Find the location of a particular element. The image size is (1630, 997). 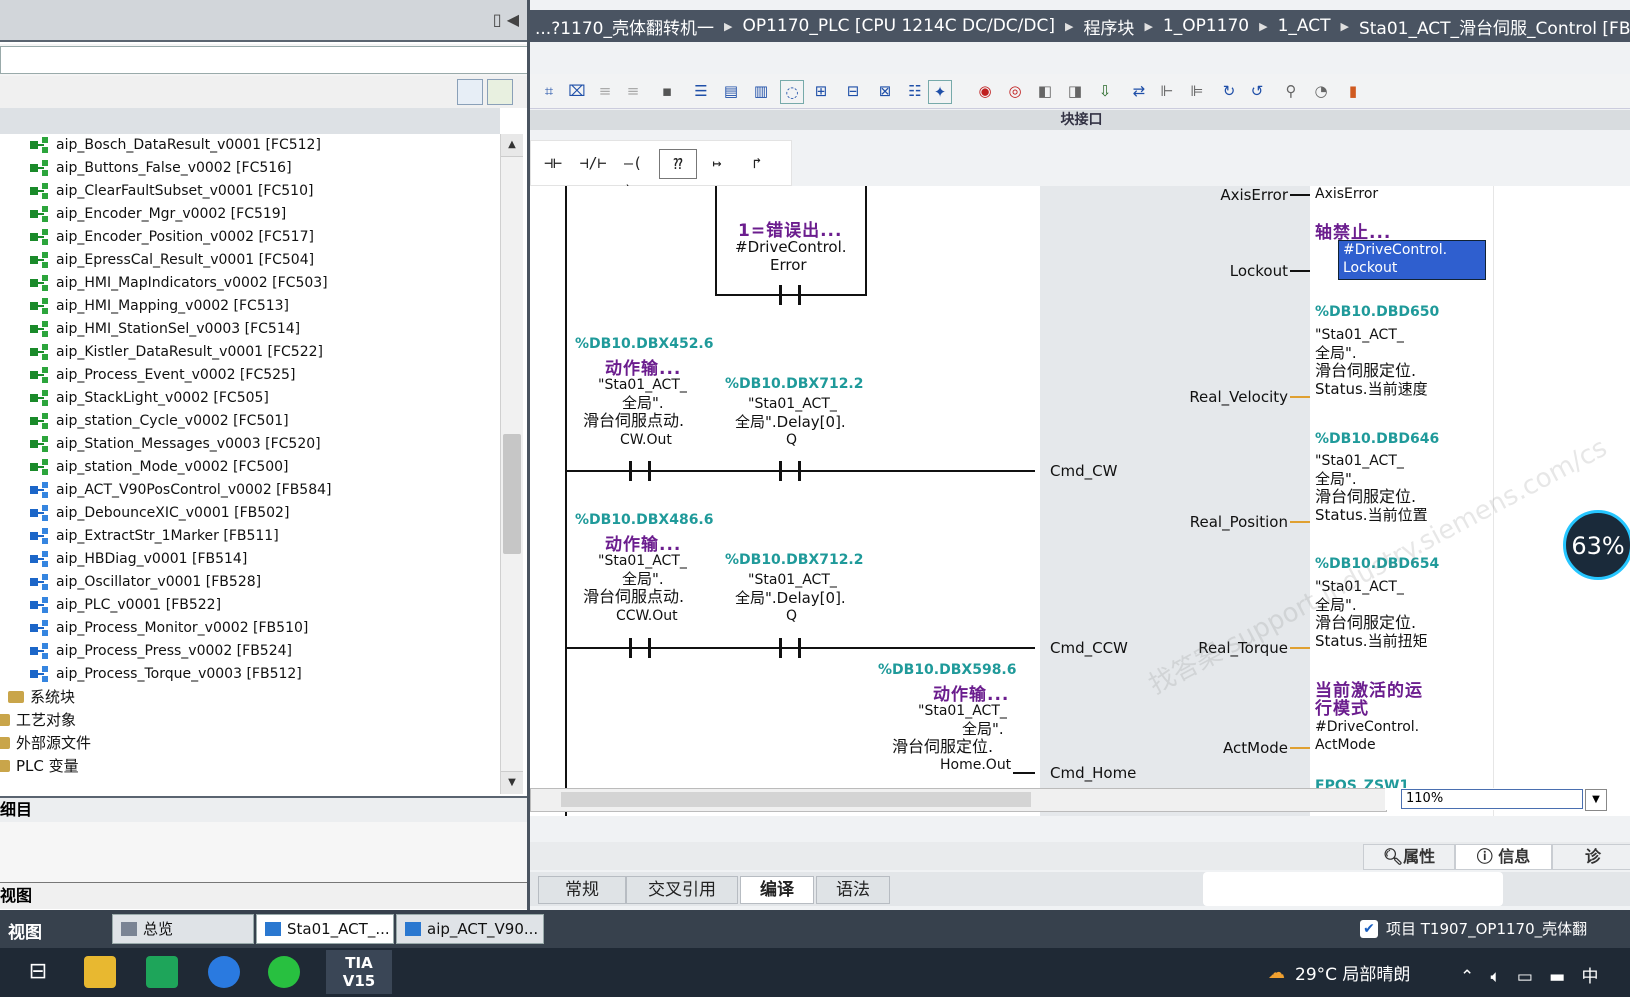

scroll-down-button: ▼ is located at coordinates (512, 782).